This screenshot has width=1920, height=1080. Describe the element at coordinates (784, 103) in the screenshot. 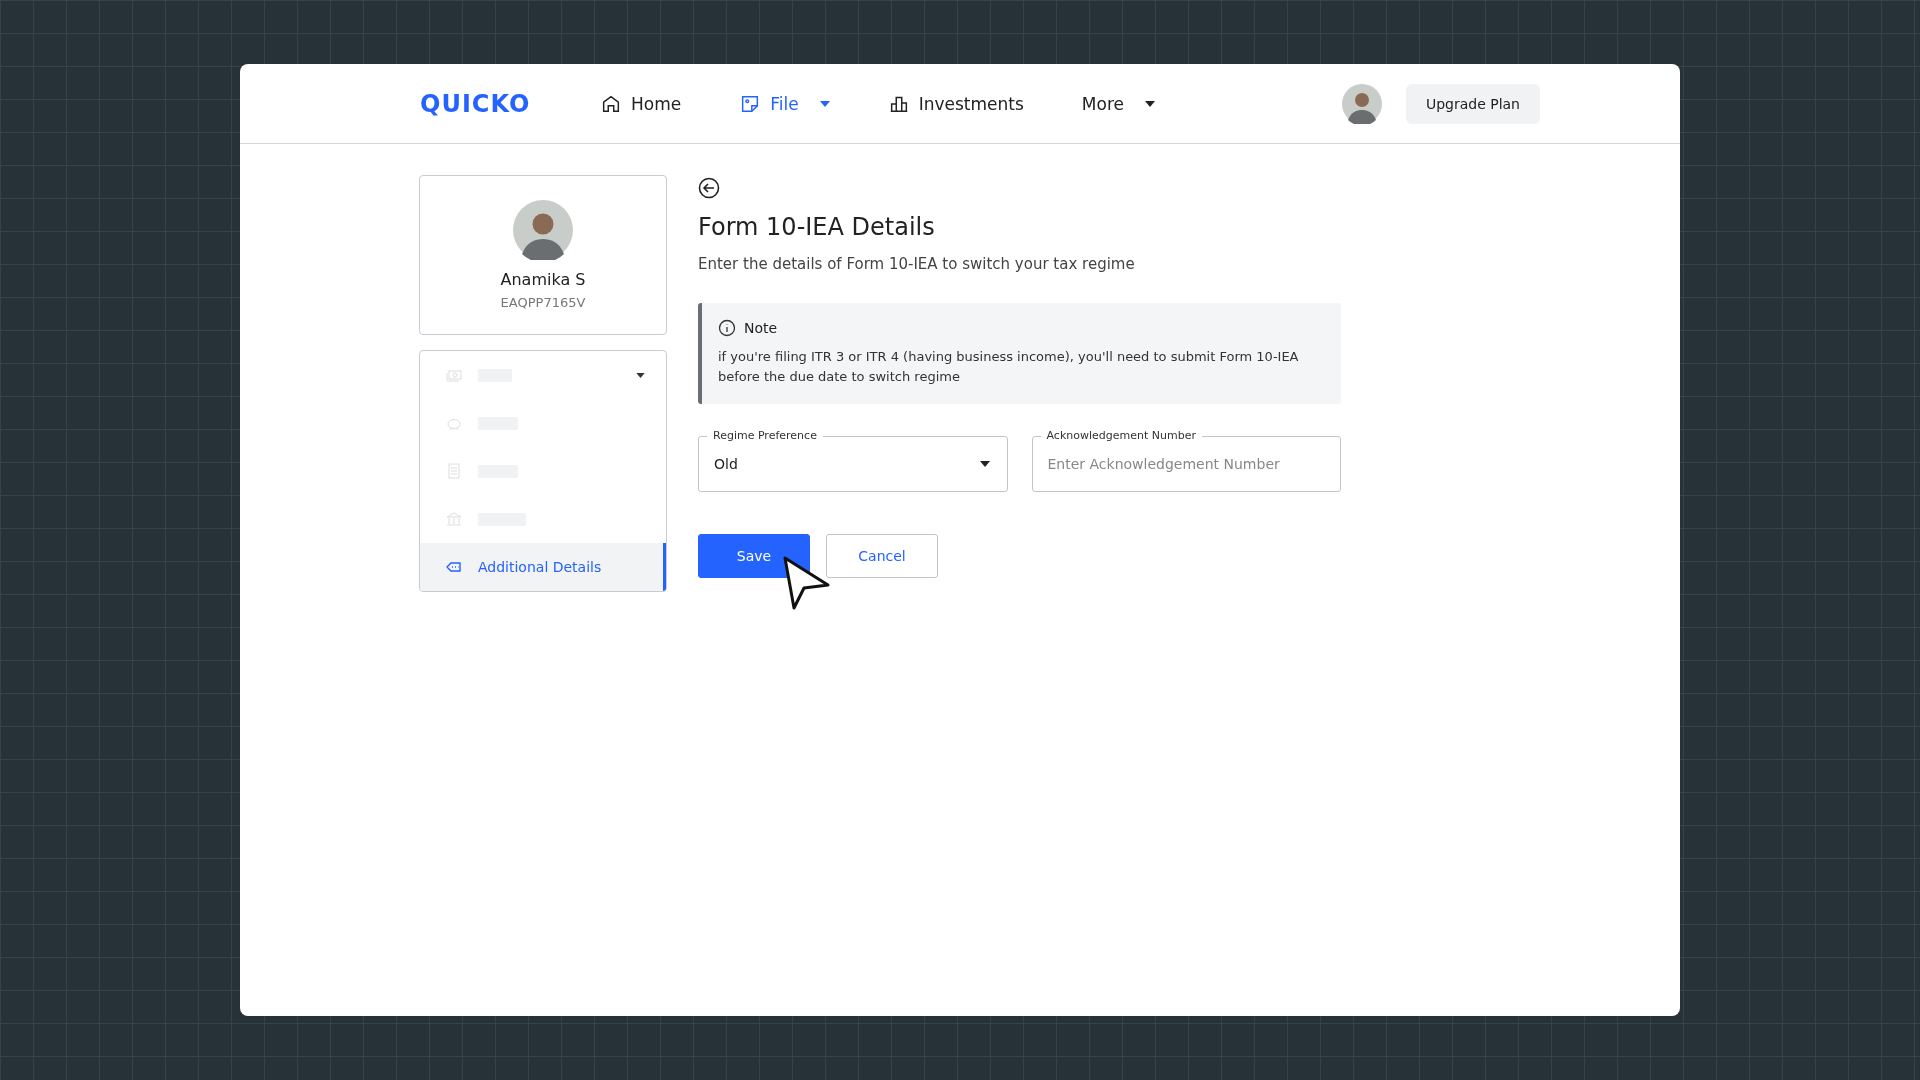

I see `nav-item: File` at that location.